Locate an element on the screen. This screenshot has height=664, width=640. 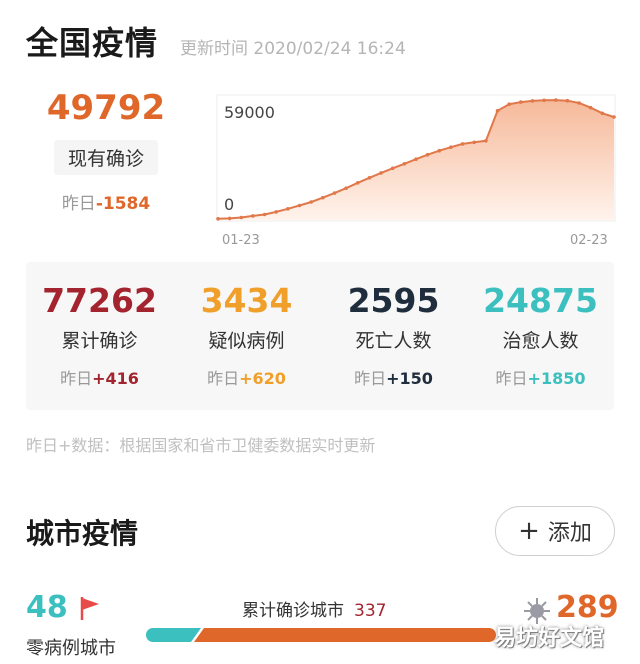
cumulative-cities: 累计确诊城市 337 is located at coordinates (314, 608).